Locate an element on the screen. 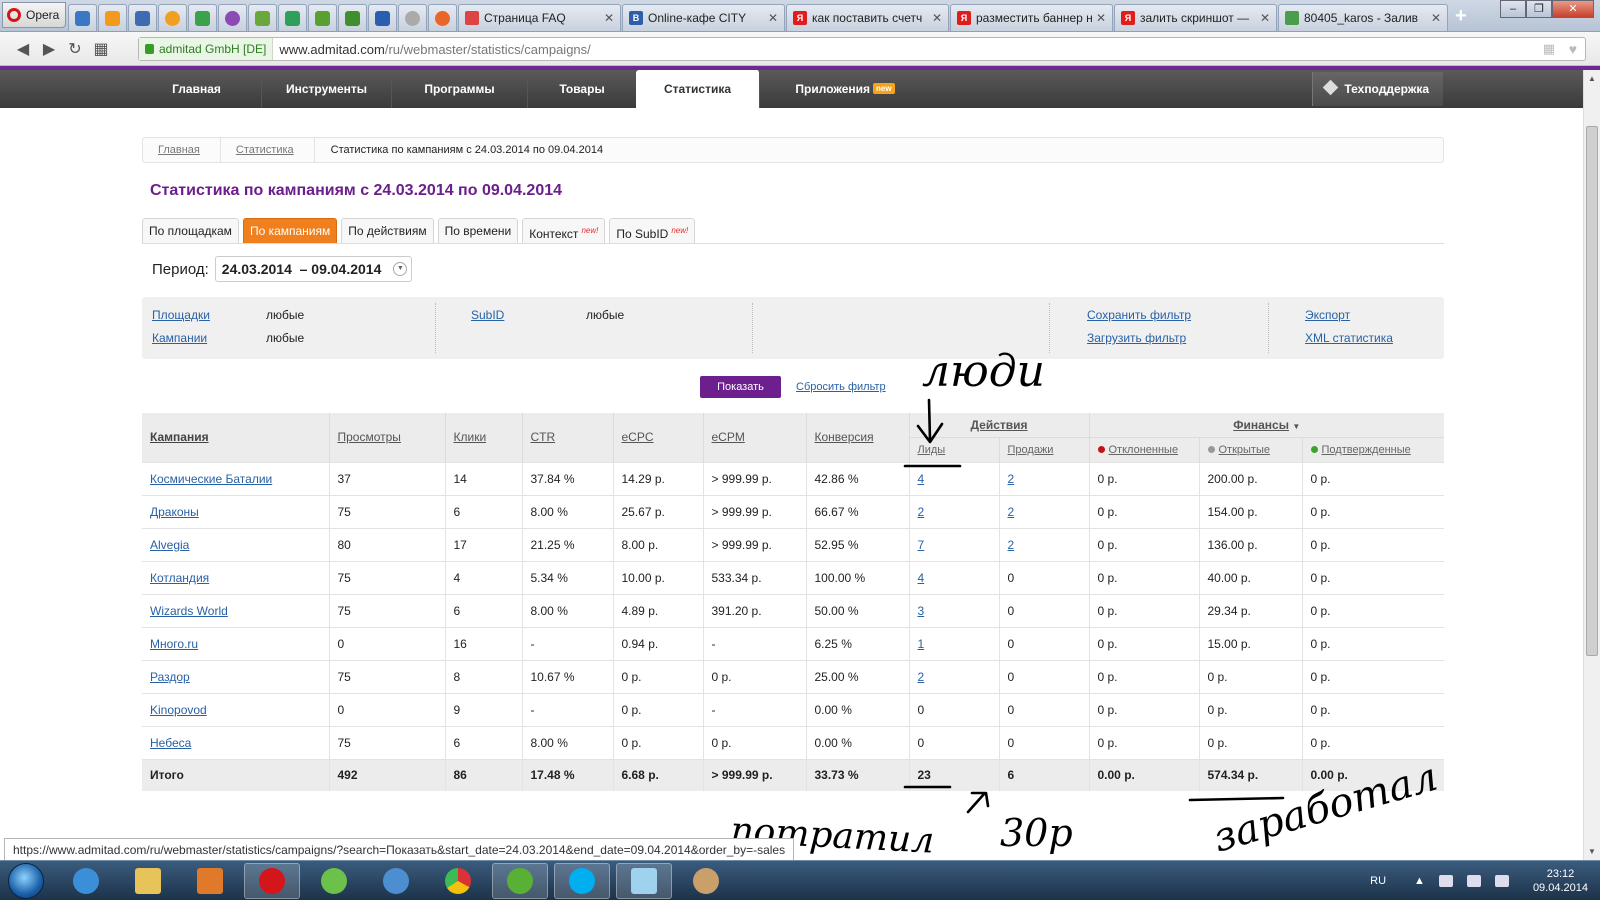 The image size is (1600, 900). breadcrumb-stats: Статистика is located at coordinates (268, 150).